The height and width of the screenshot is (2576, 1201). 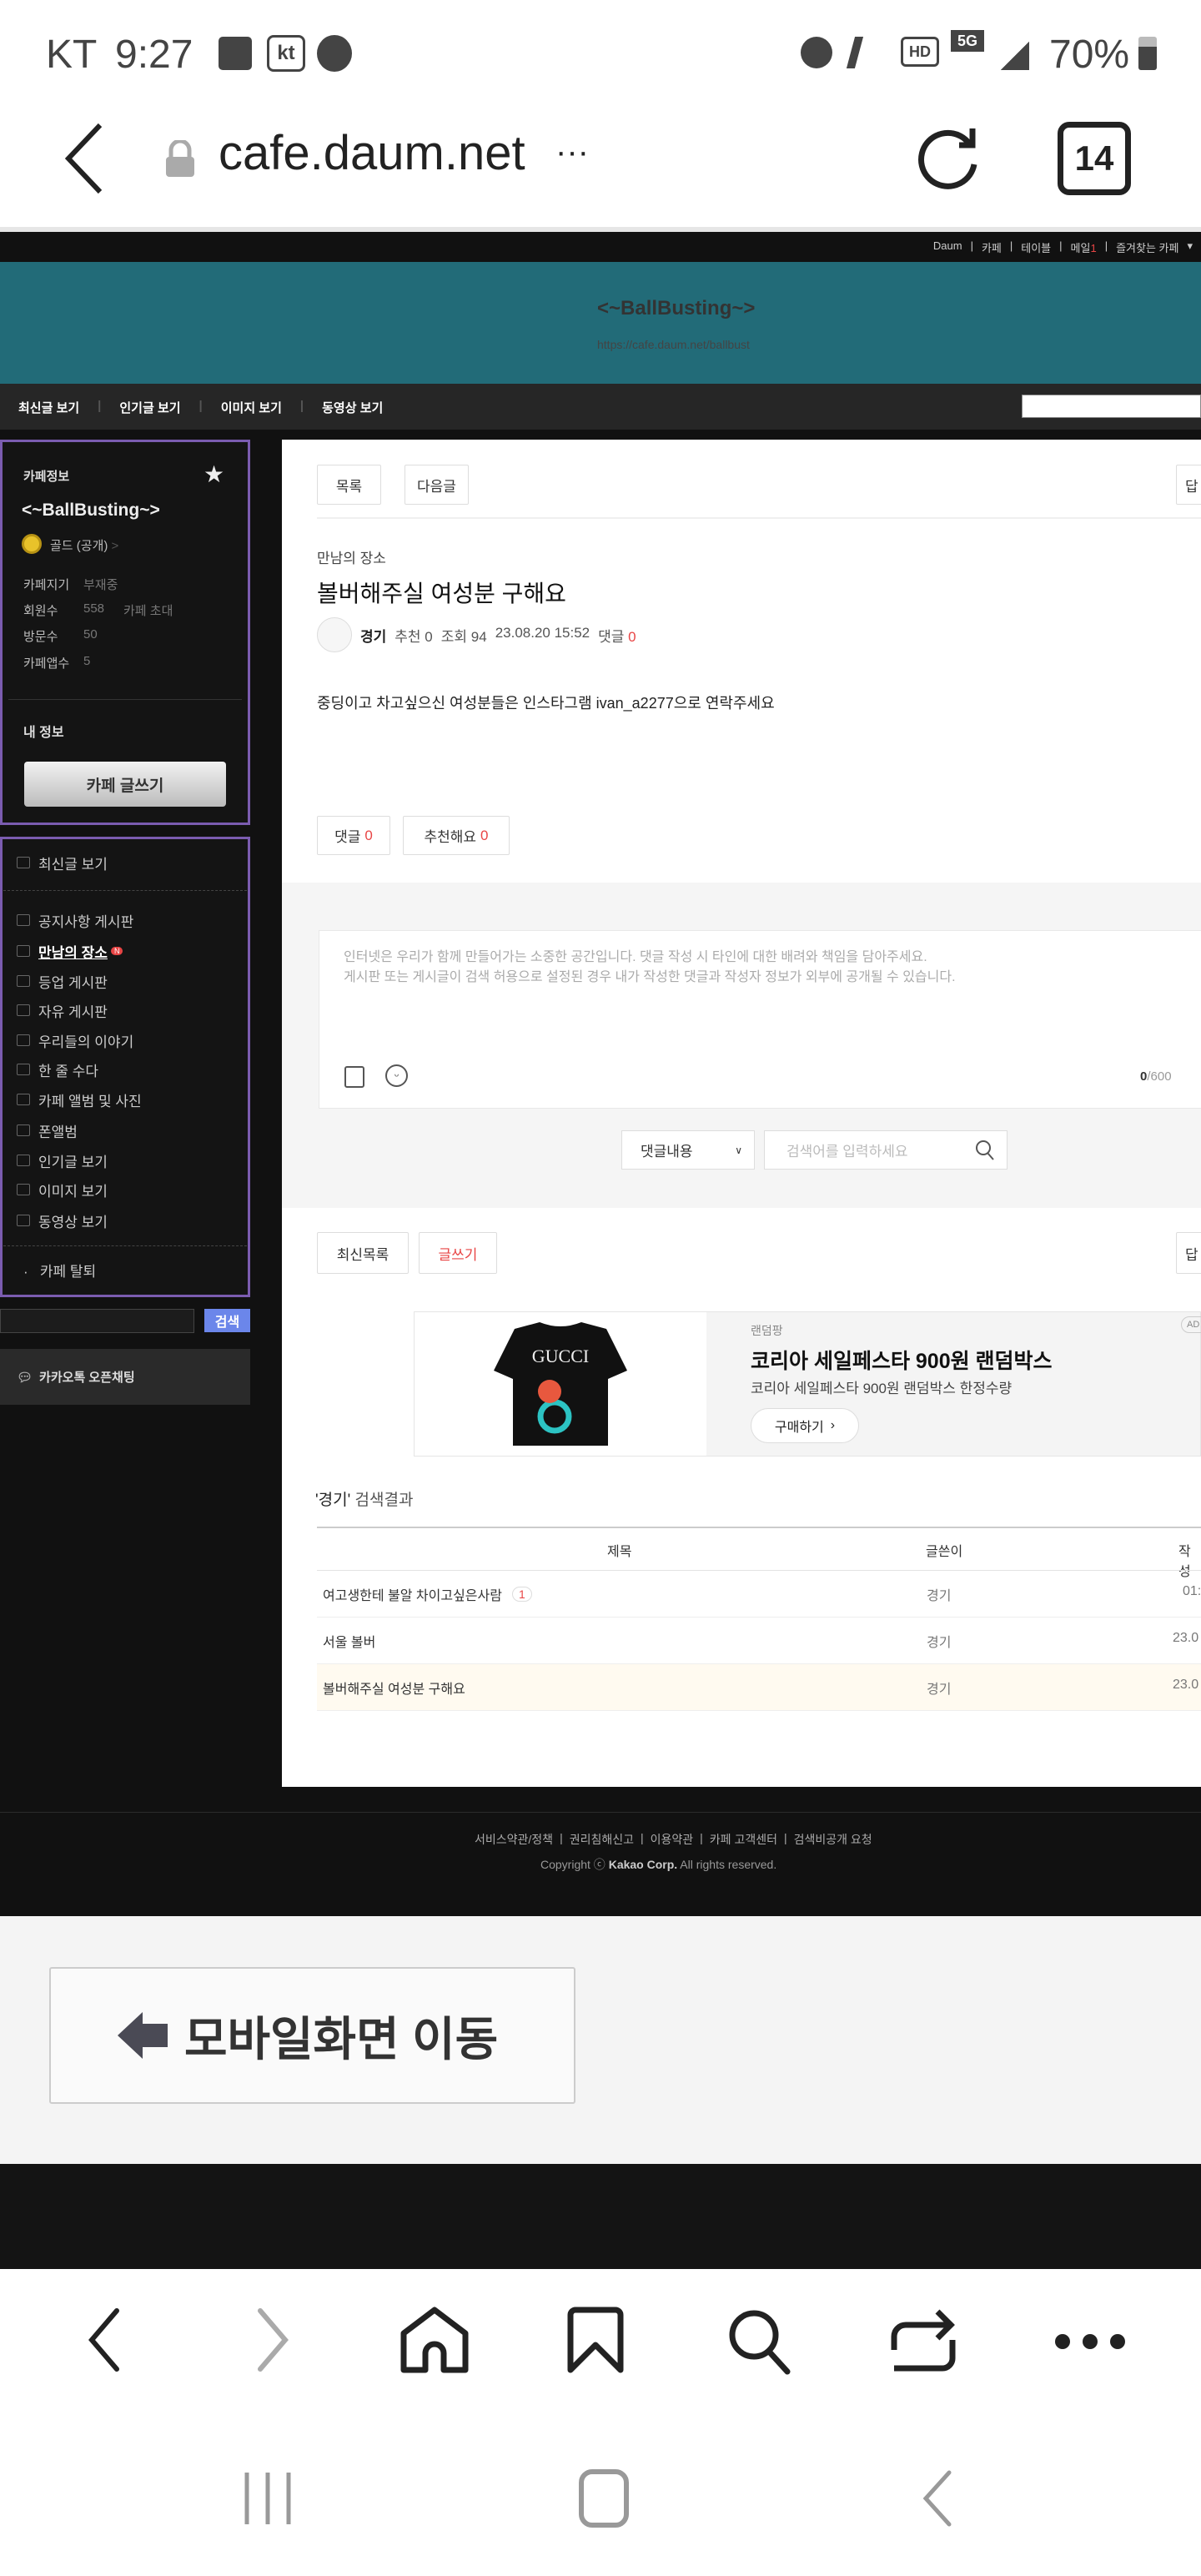 What do you see at coordinates (352, 556) in the screenshot?
I see `article-category: 만남의 장소` at bounding box center [352, 556].